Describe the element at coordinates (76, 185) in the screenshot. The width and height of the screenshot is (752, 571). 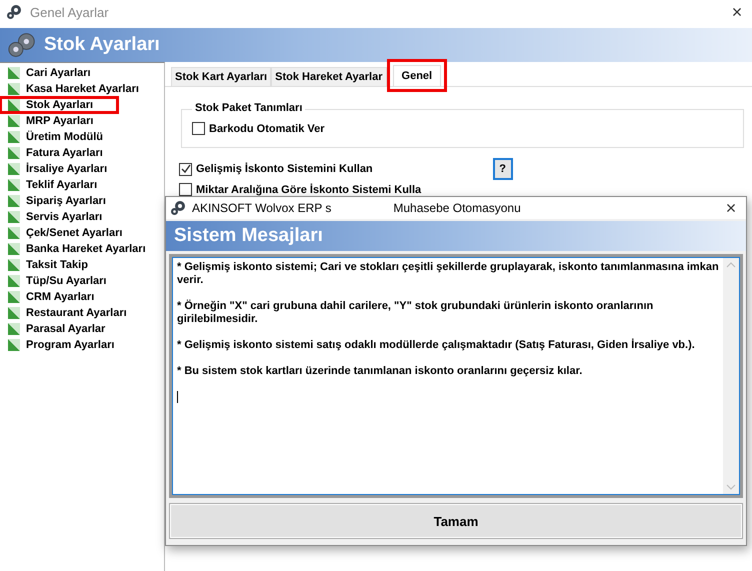
I see `sidebar-item: Teklif Ayarları` at that location.